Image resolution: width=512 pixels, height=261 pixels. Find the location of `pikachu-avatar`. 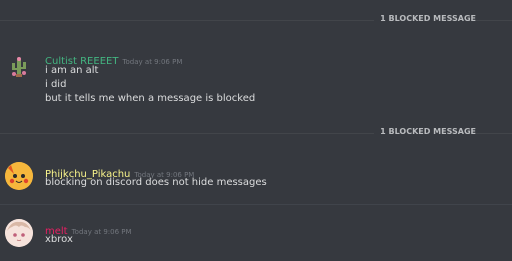

pikachu-avatar is located at coordinates (19, 176).